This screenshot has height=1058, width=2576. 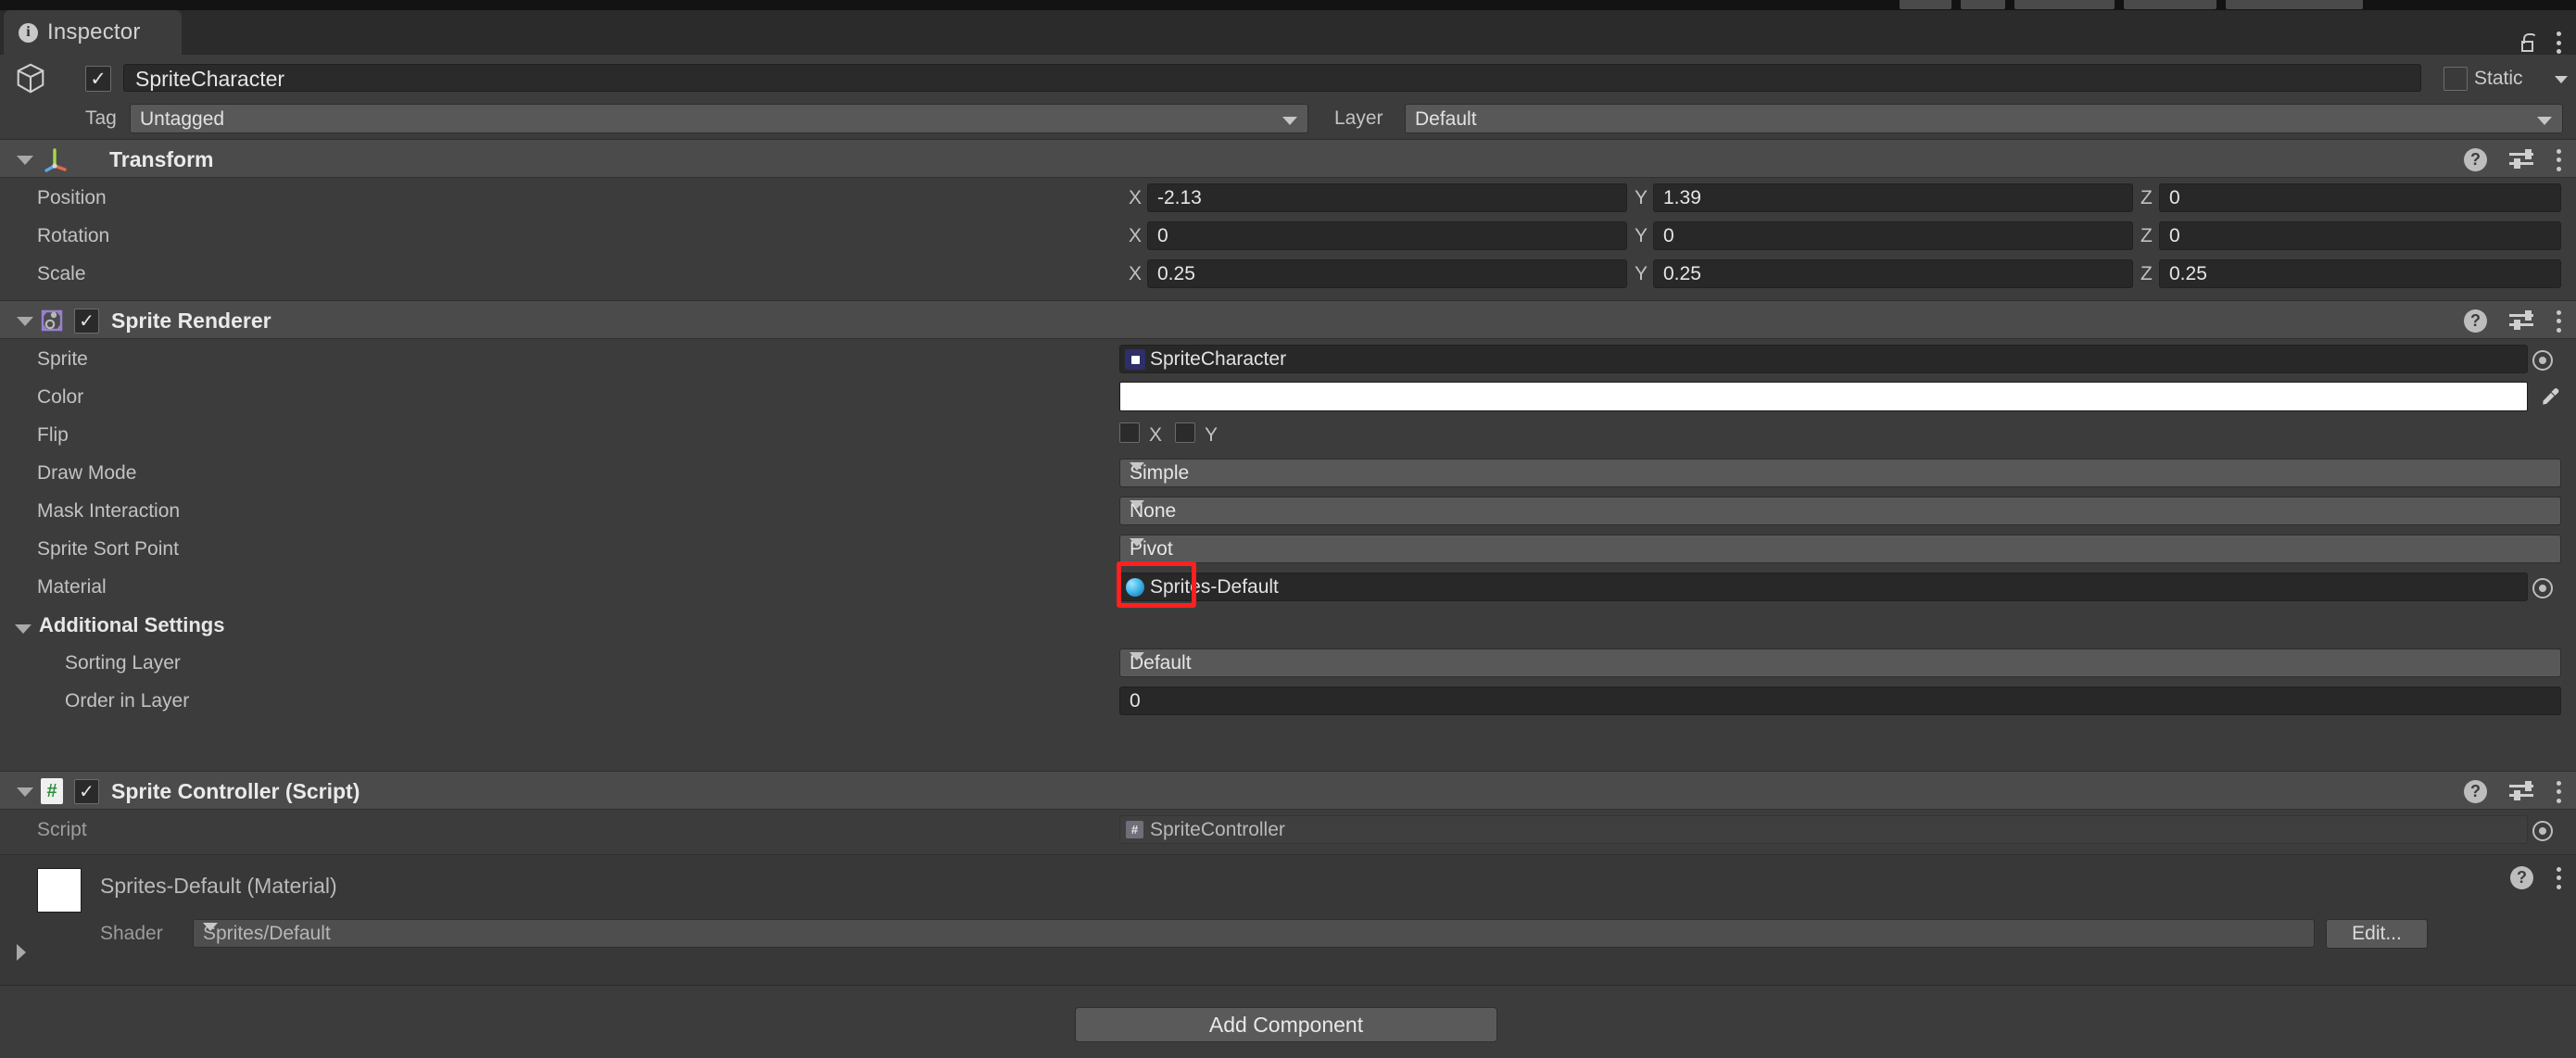 I want to click on sprite-value: SpriteCharacter, so click(x=1218, y=359).